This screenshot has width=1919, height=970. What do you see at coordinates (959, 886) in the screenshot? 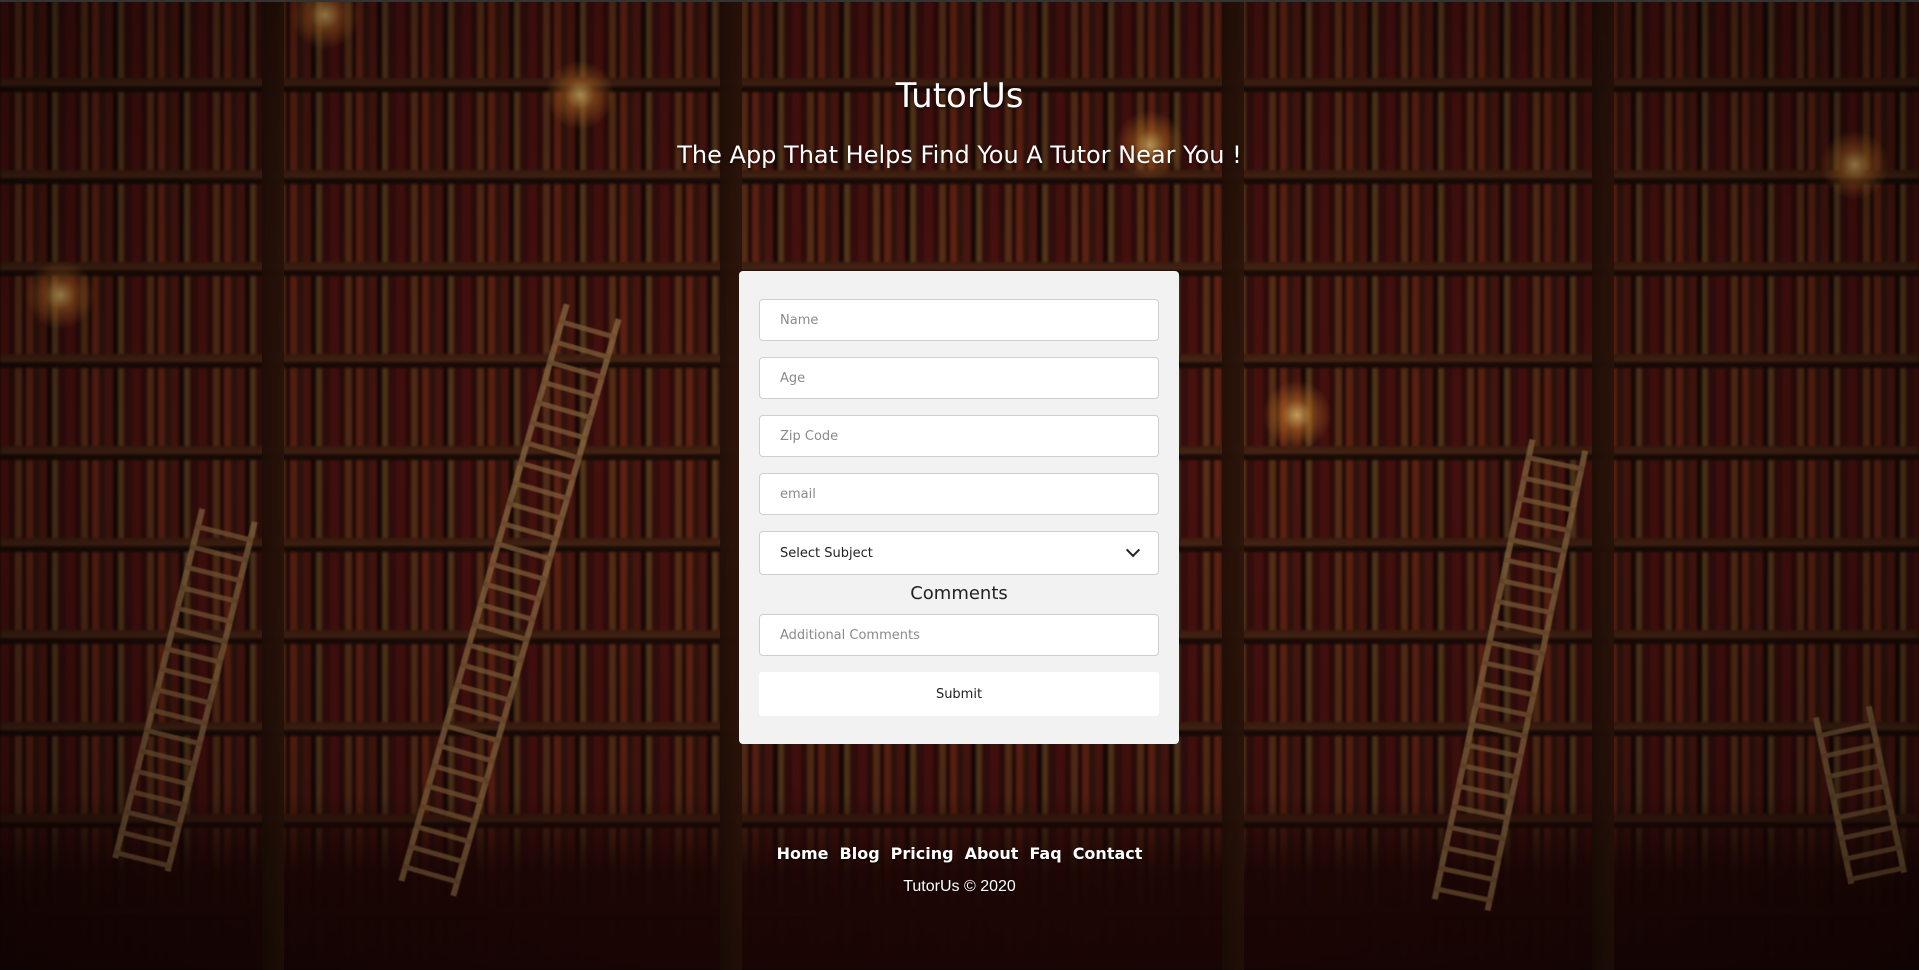
I see `copyright-text: TutorUs © 2020` at bounding box center [959, 886].